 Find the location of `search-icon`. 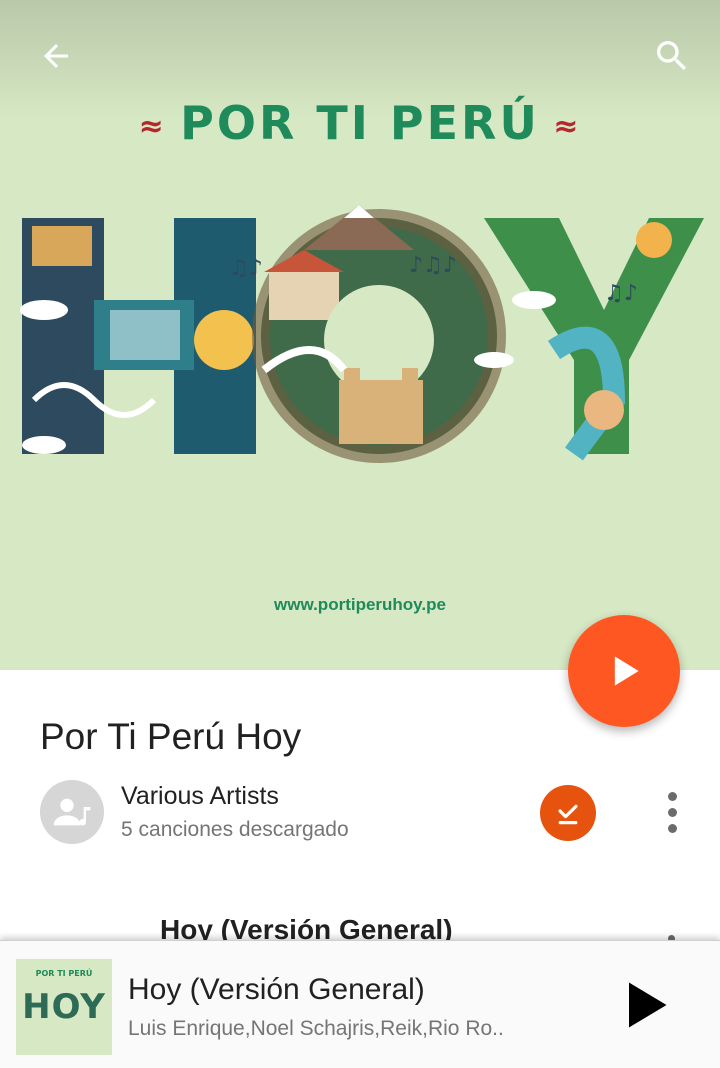

search-icon is located at coordinates (672, 56).